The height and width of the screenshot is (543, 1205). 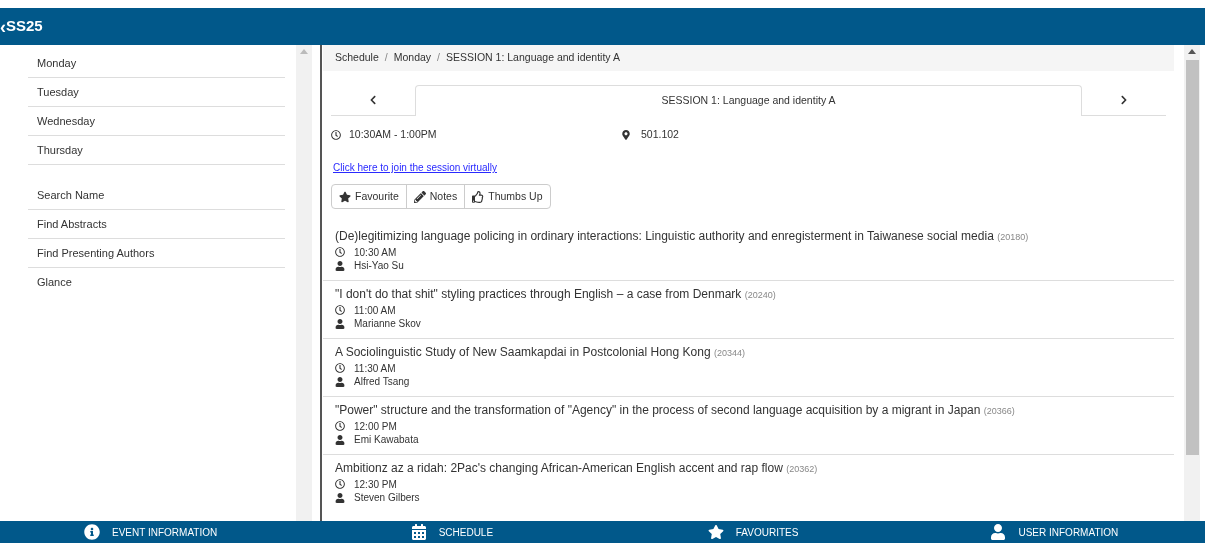 What do you see at coordinates (748, 252) in the screenshot?
I see `talk-item: (De)legitimizing language policing in ordinary interactions: Linguistic authority and enregisterment in Taiwanese social media (20180) 10:30 AM Hsi-Yao Su` at bounding box center [748, 252].